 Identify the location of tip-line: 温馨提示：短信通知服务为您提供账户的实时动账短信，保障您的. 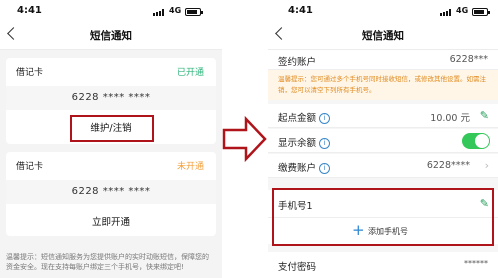
(107, 257).